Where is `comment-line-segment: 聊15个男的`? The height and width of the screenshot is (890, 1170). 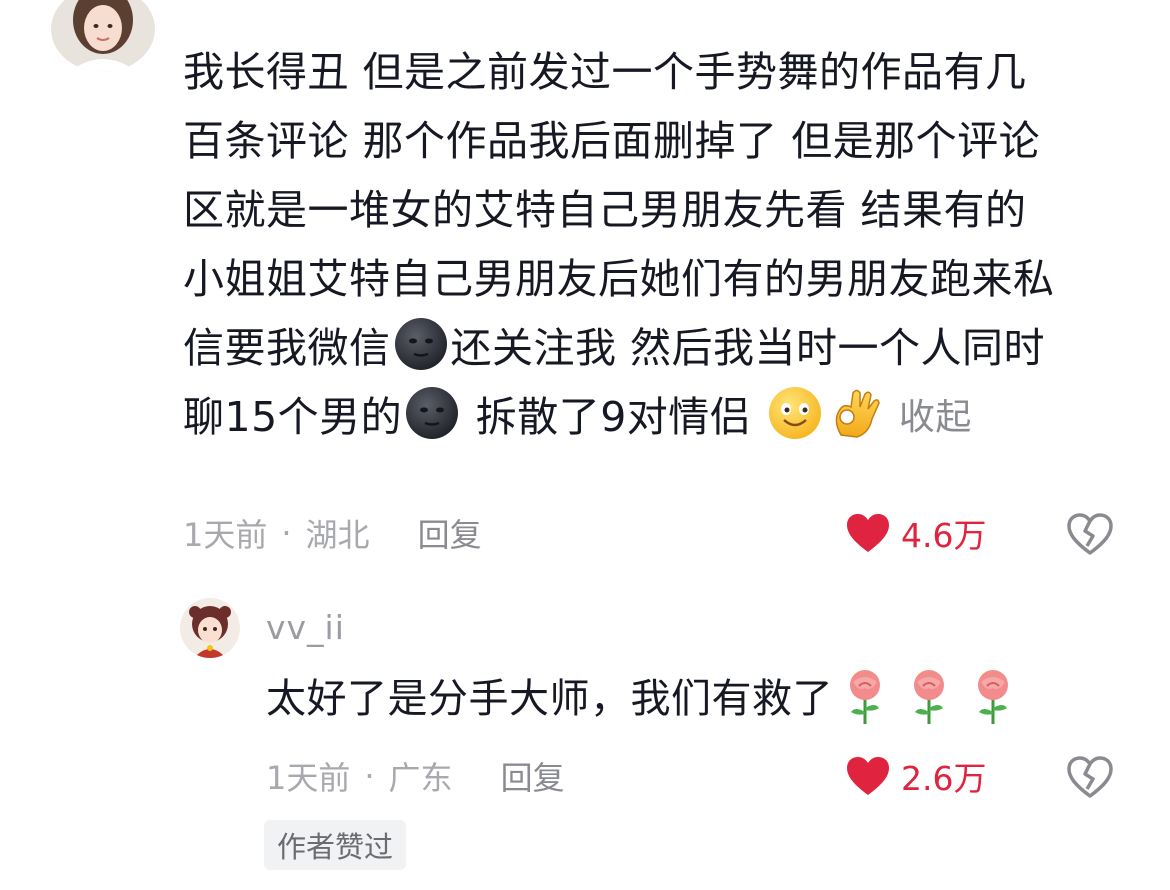
comment-line-segment: 聊15个男的 is located at coordinates (293, 417).